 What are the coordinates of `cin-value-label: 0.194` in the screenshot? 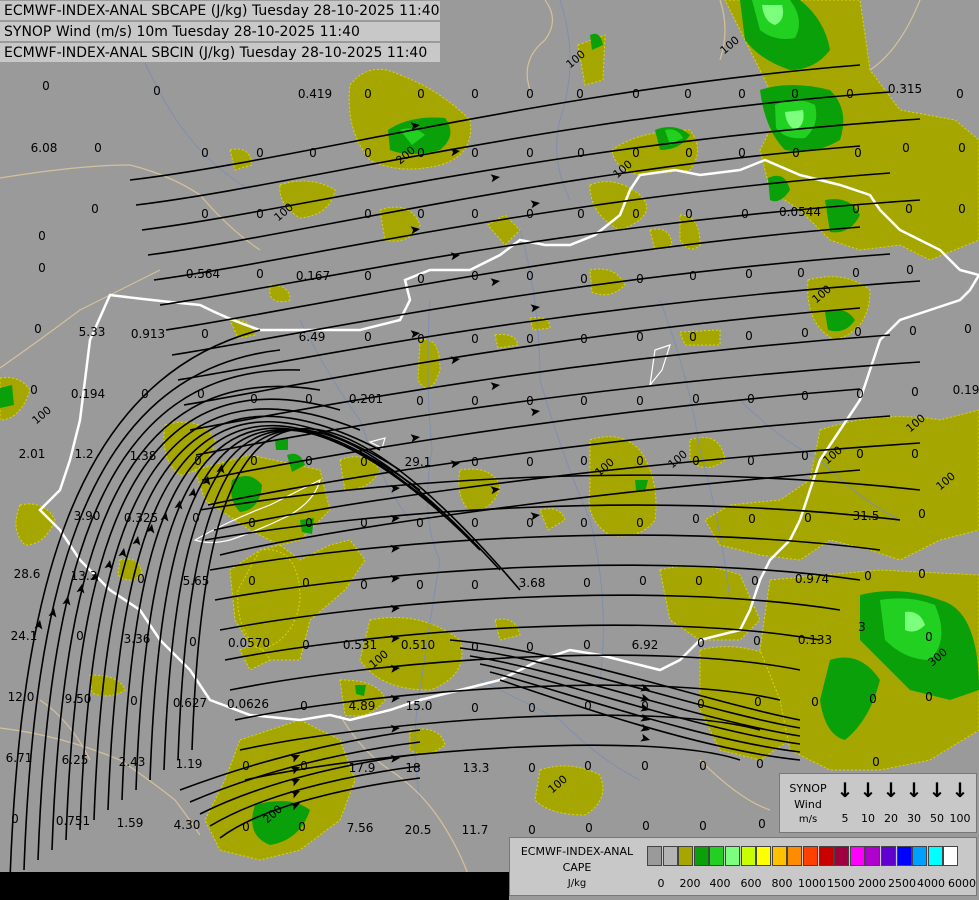 It's located at (88, 394).